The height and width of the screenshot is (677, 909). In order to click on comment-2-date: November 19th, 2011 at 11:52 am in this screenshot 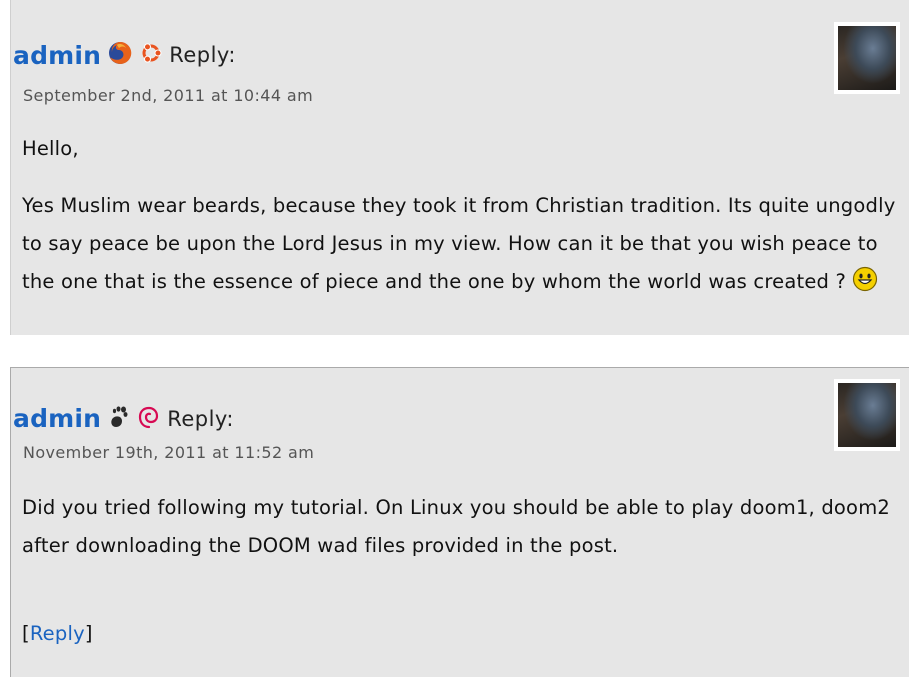, I will do `click(169, 452)`.